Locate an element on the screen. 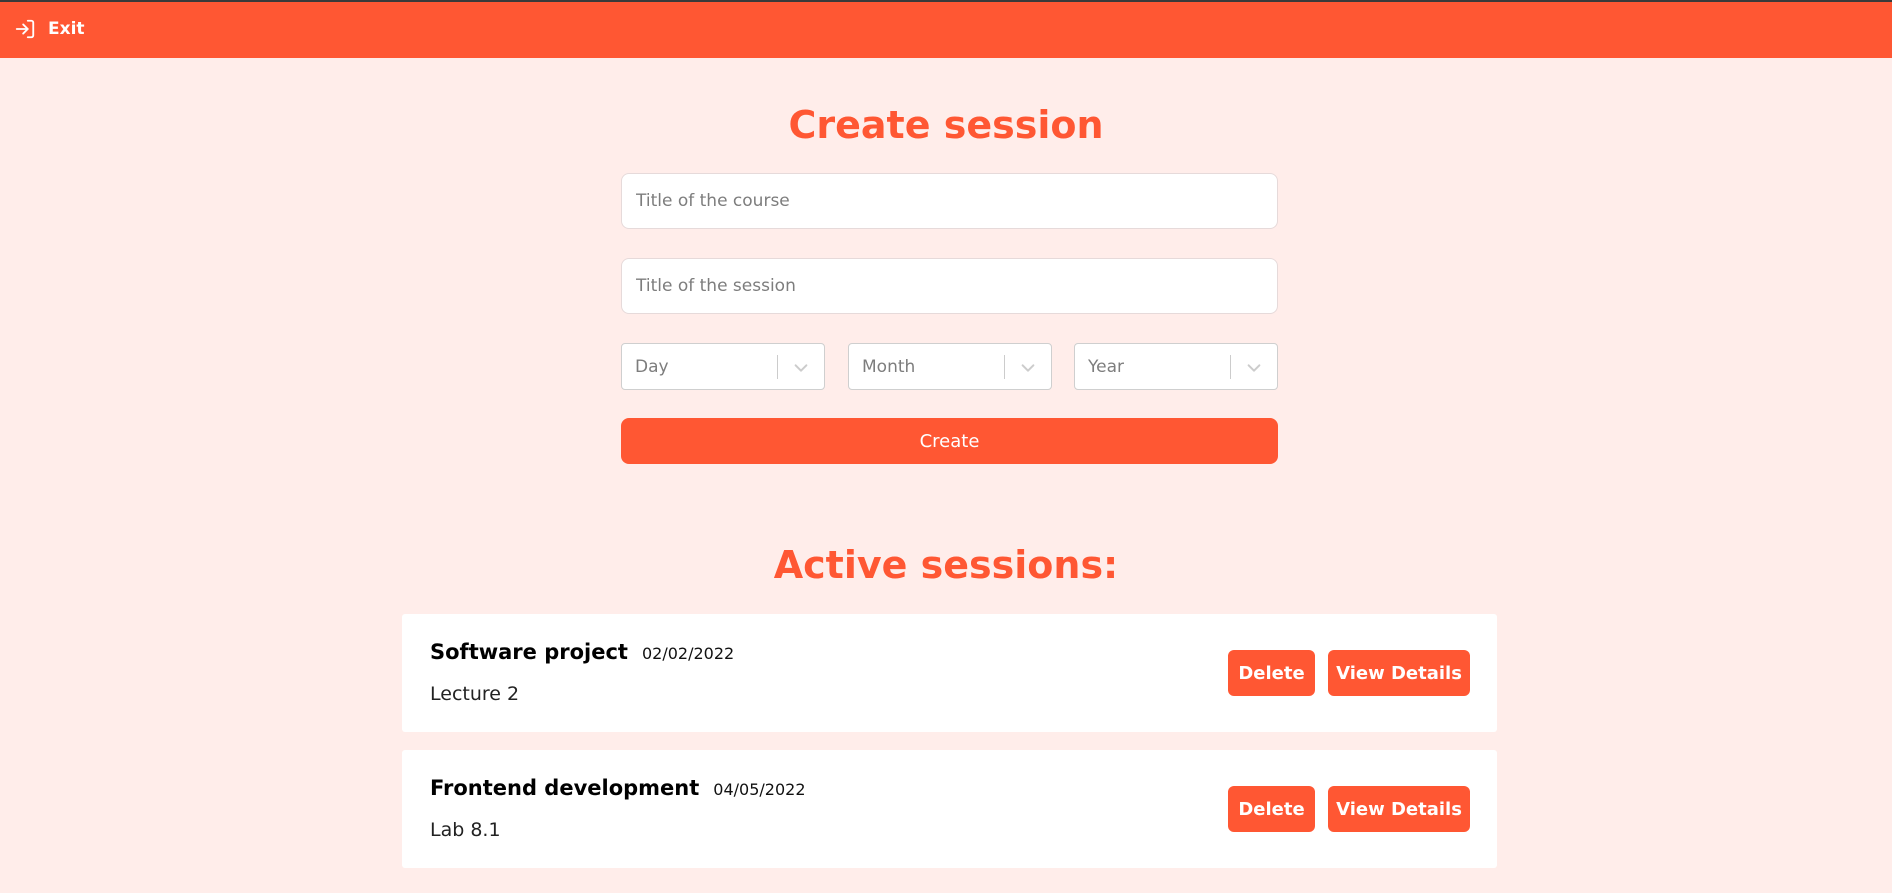 The width and height of the screenshot is (1892, 893). session-subtitle: Lecture 2 is located at coordinates (475, 694).